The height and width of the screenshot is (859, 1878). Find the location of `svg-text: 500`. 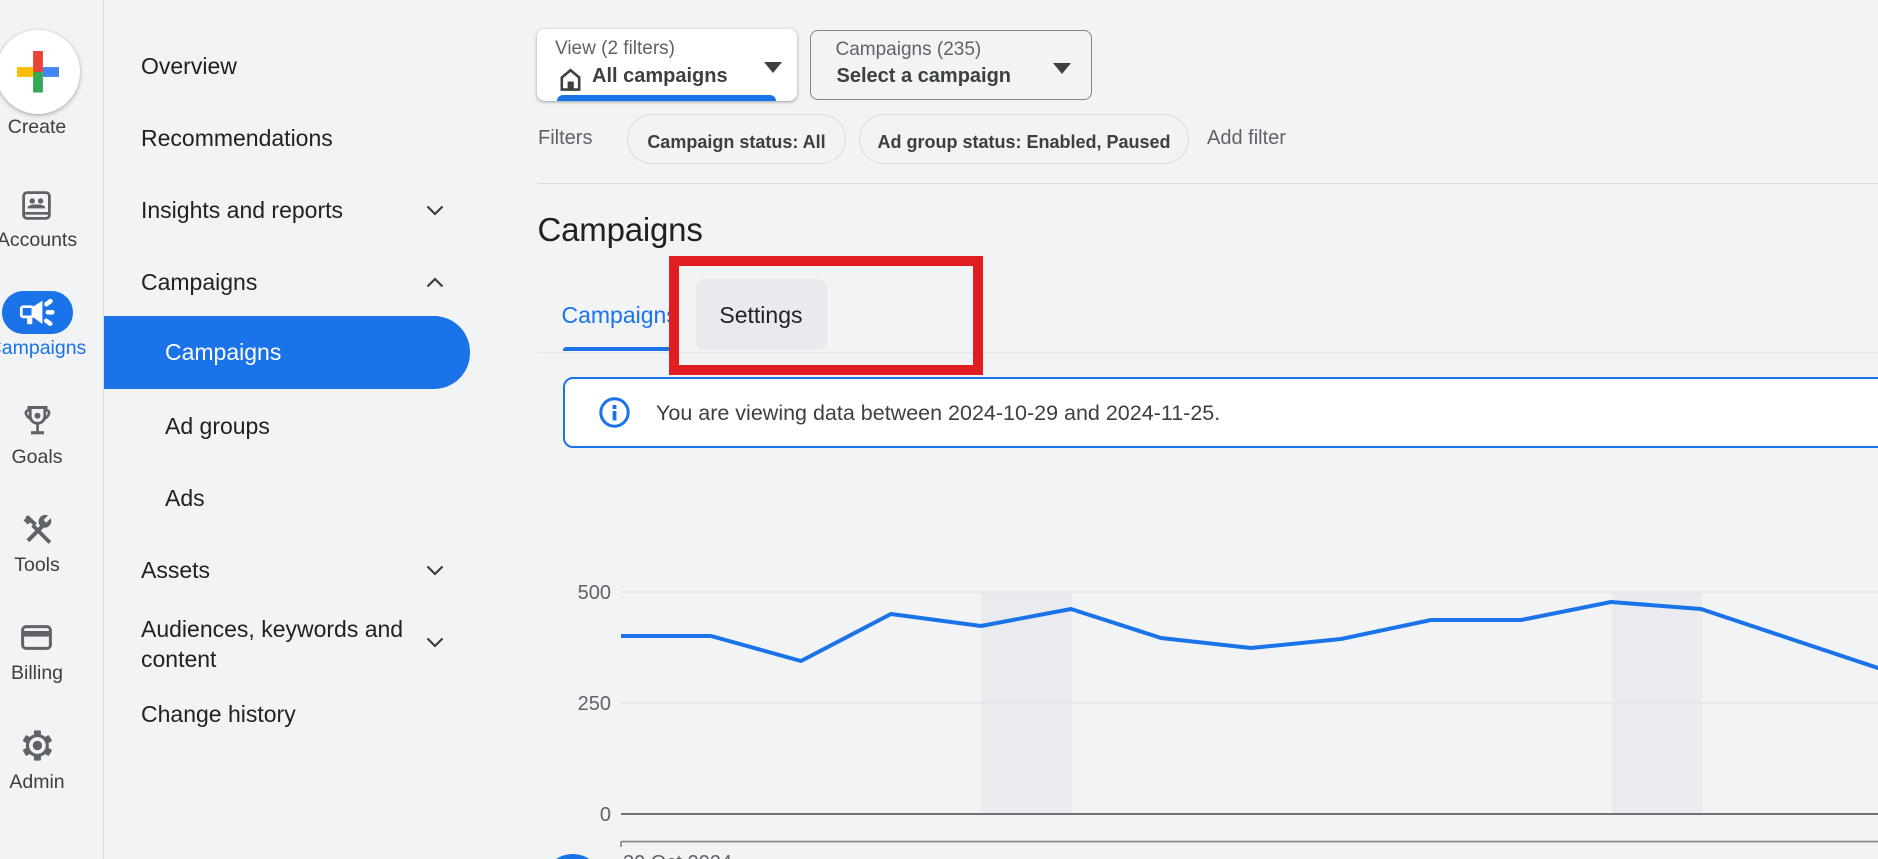

svg-text: 500 is located at coordinates (594, 593).